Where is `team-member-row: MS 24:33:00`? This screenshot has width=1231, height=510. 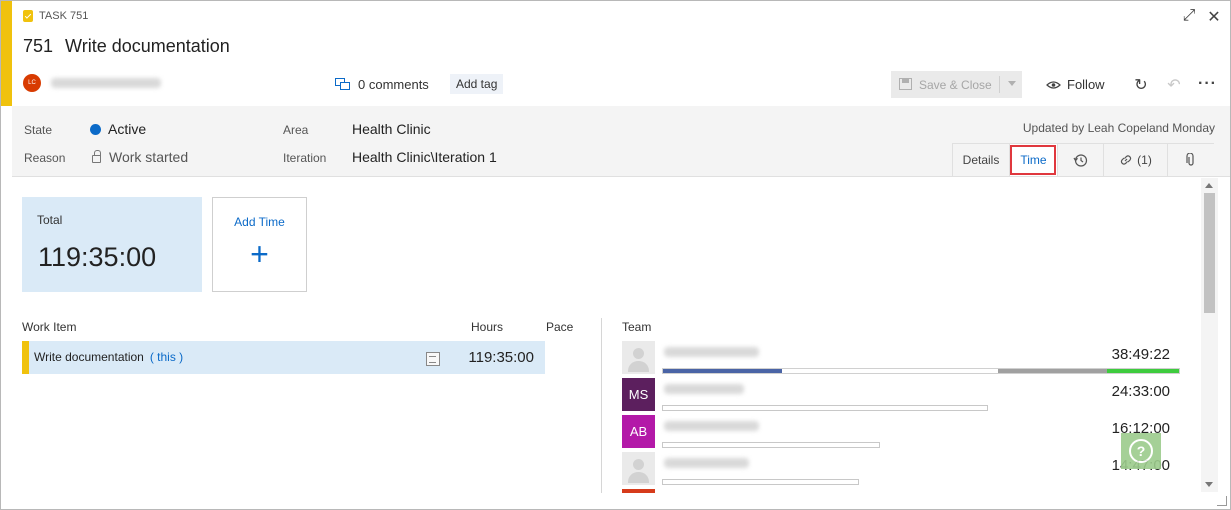 team-member-row: MS 24:33:00 is located at coordinates (899, 396).